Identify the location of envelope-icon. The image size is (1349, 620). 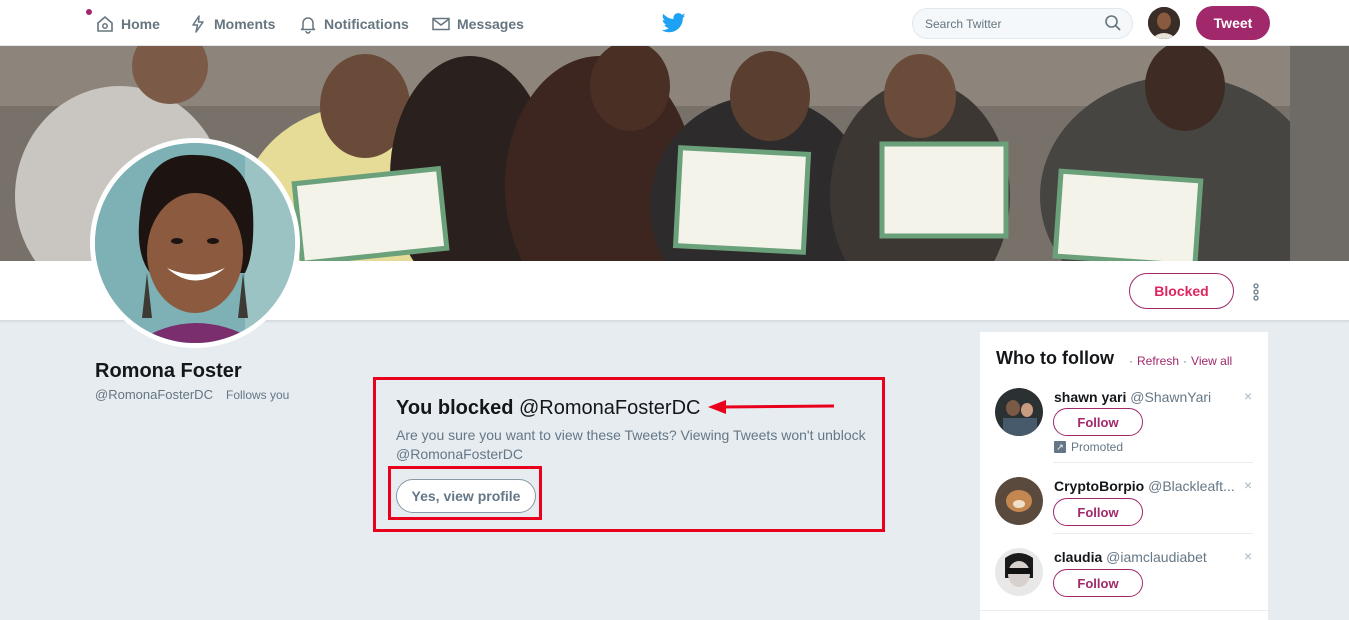
(441, 24).